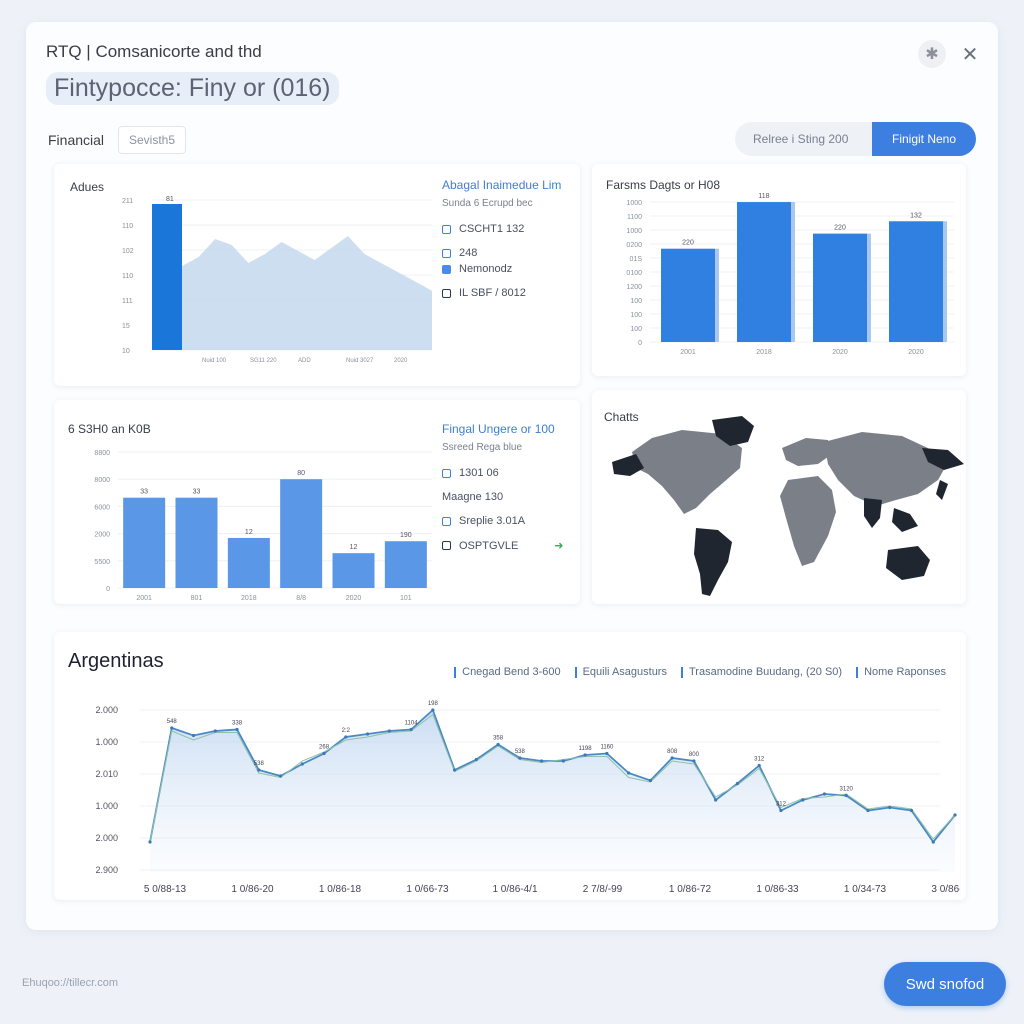  Describe the element at coordinates (694, 755) in the screenshot. I see `point-label: 800` at that location.